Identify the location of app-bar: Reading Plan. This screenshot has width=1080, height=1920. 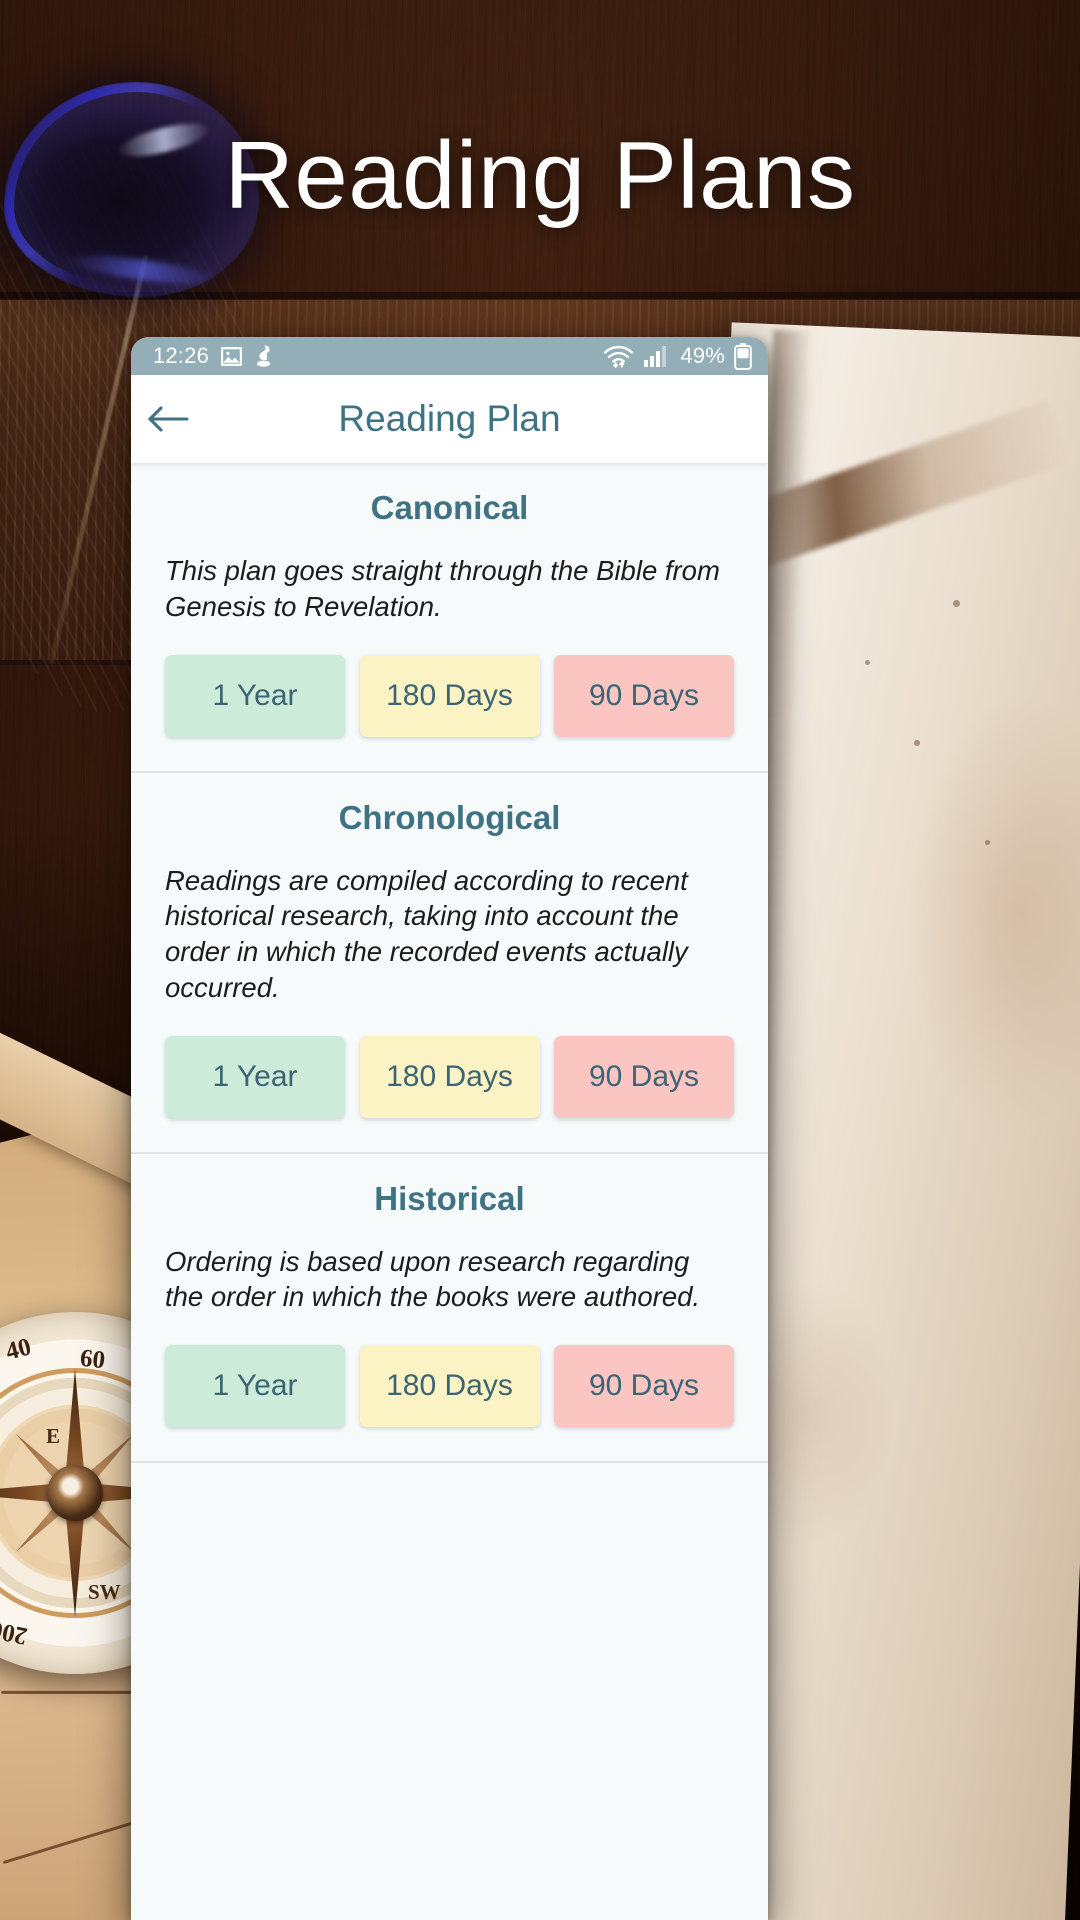
(449, 419).